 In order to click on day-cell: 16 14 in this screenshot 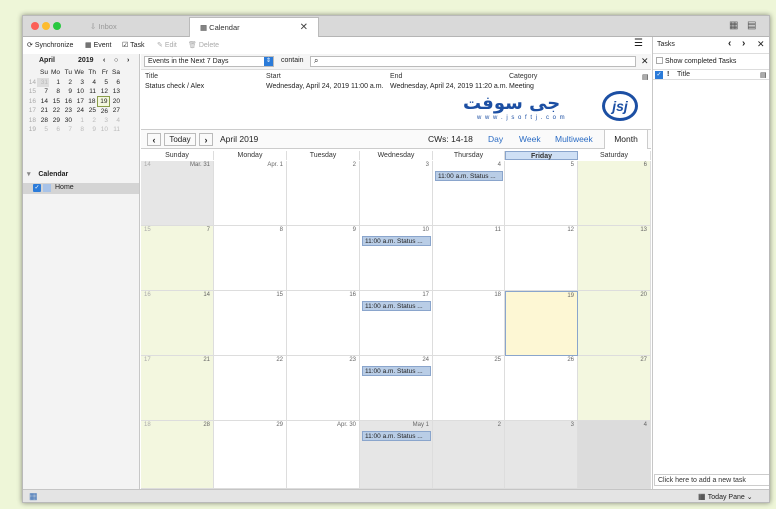, I will do `click(177, 323)`.